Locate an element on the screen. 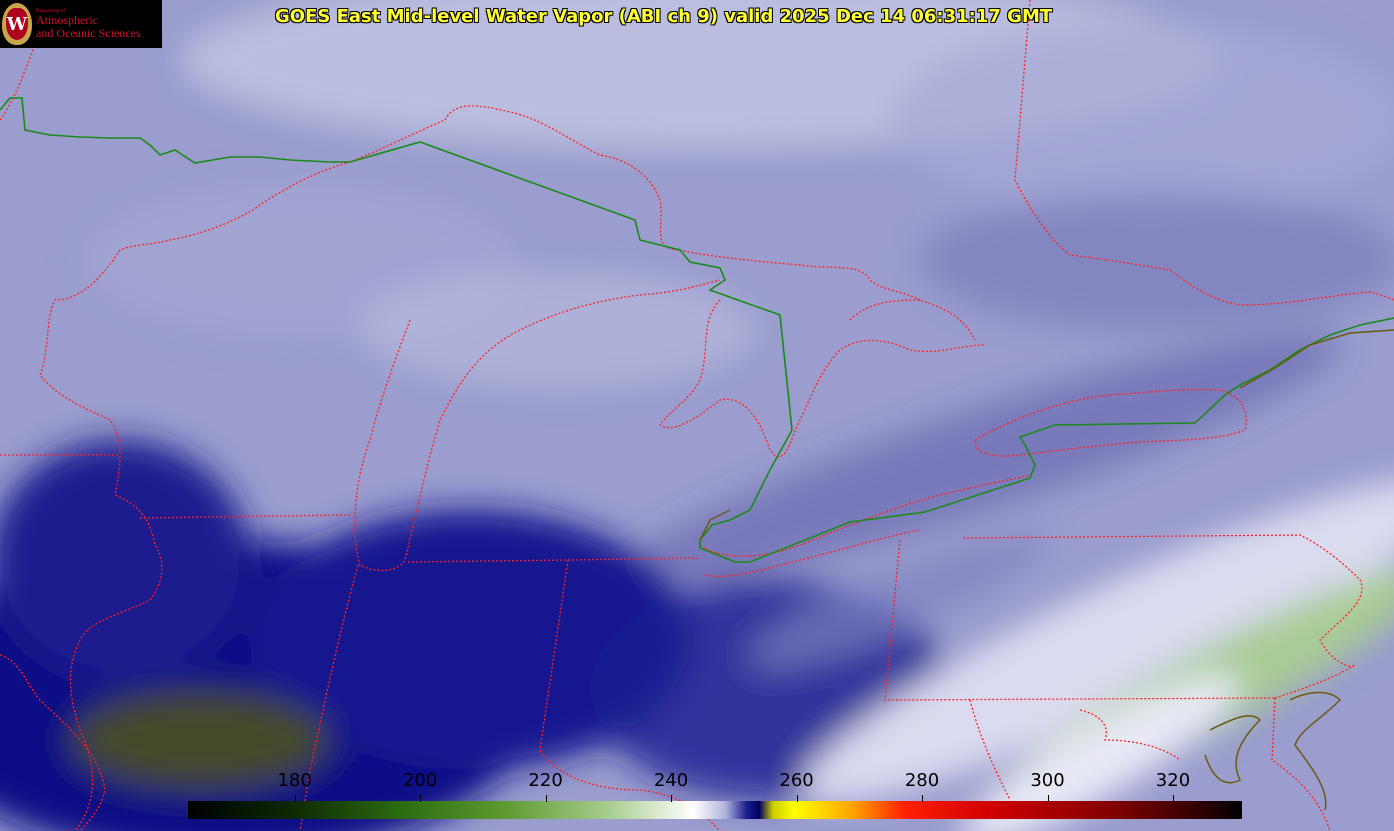 This screenshot has height=831, width=1394. colorbar-tick-label: 320 is located at coordinates (1173, 780).